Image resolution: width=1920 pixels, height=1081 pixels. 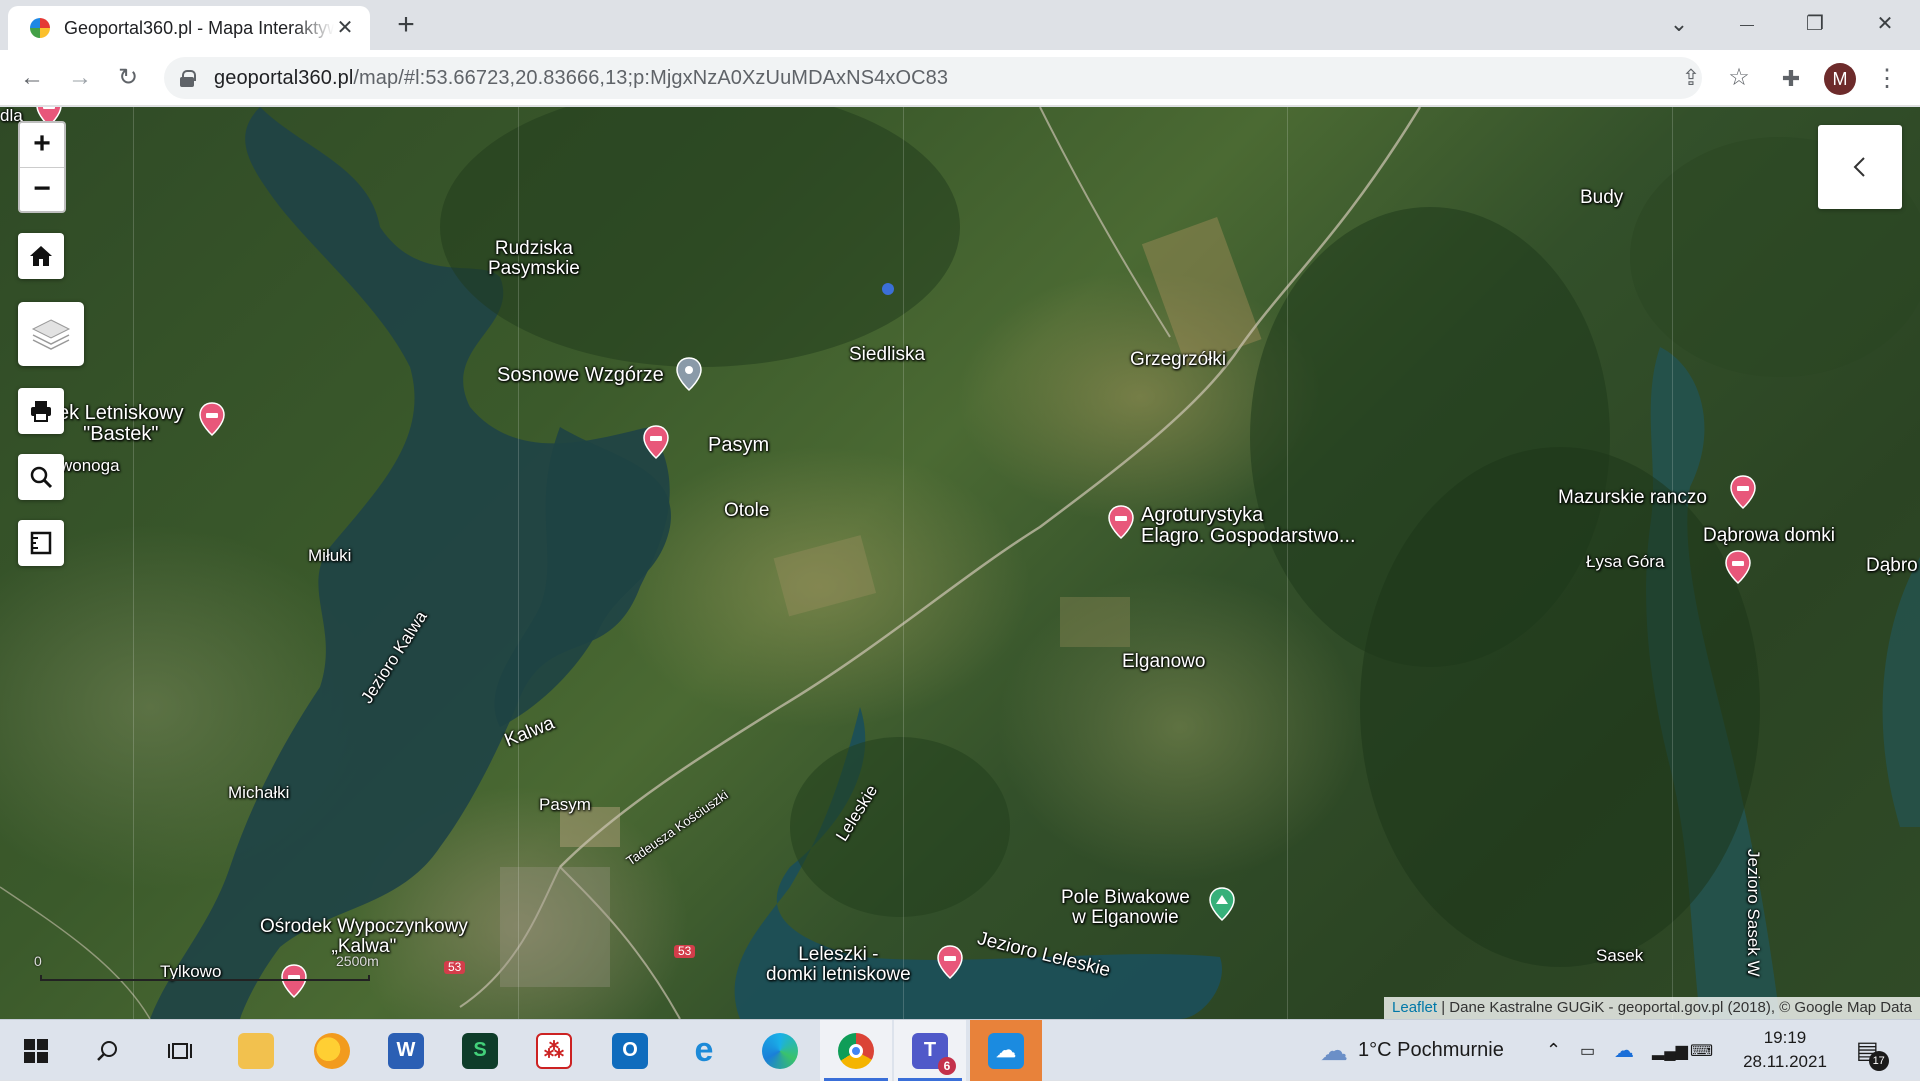 I want to click on file-explorer-app, so click(x=256, y=1050).